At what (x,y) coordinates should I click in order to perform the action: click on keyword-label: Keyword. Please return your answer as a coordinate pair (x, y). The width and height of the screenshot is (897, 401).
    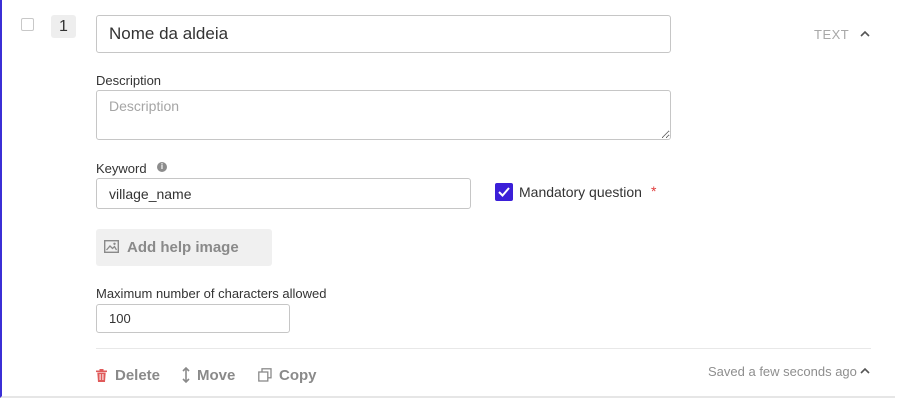
    Looking at the image, I should click on (121, 168).